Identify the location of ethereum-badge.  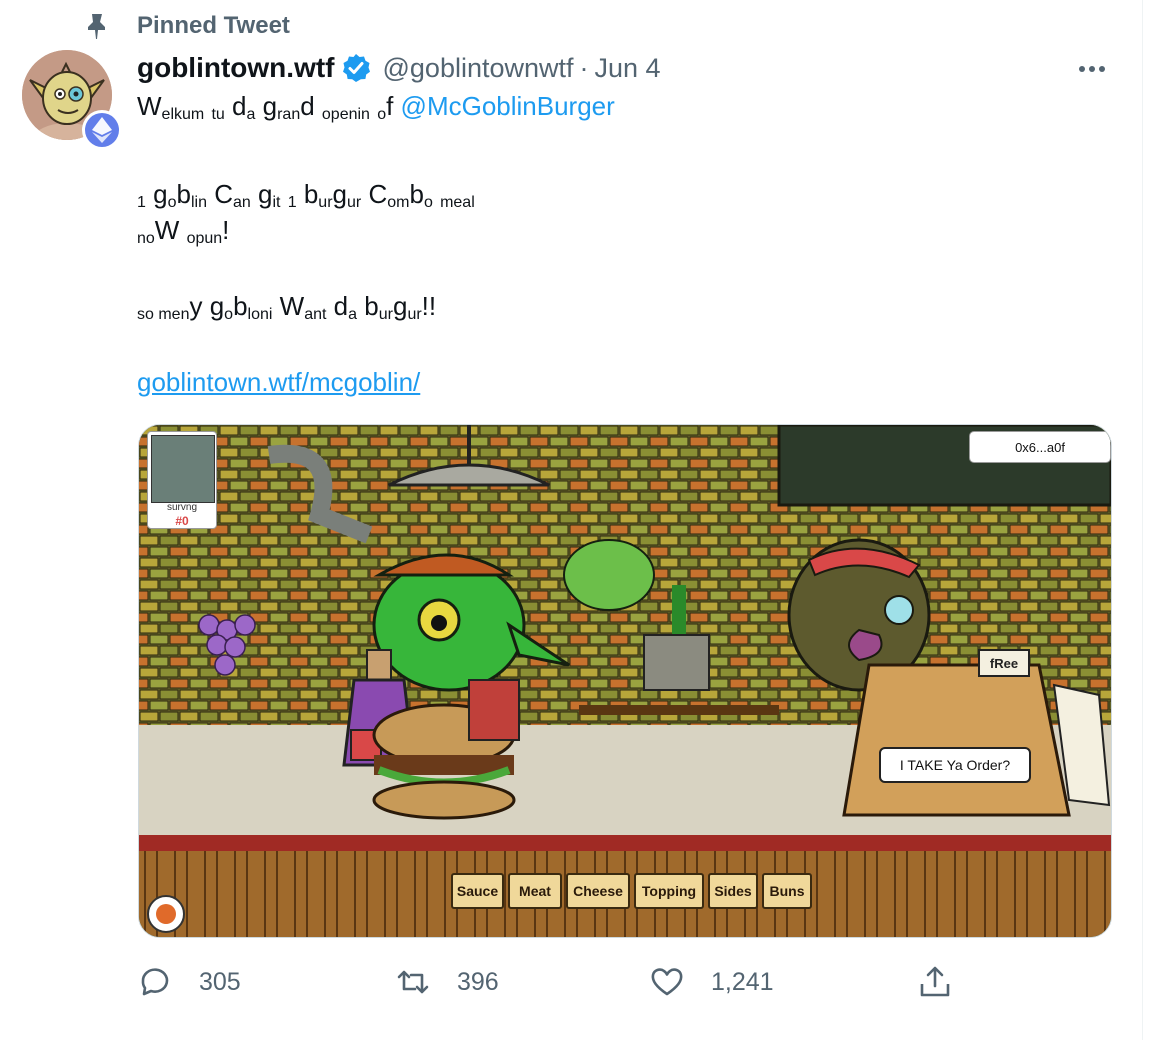
(102, 130).